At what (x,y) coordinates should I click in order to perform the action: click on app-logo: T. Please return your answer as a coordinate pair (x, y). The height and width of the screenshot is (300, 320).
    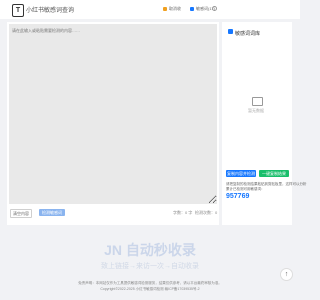
    Looking at the image, I should click on (18, 10).